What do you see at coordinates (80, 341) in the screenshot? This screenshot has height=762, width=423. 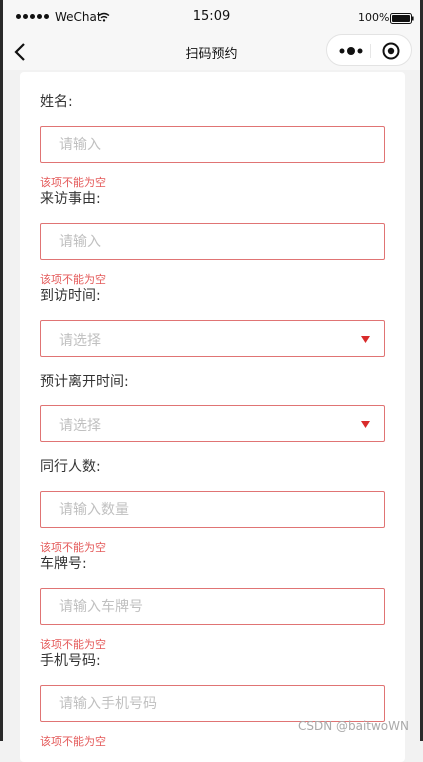 I see `visit-time-placeholder: 请选择` at bounding box center [80, 341].